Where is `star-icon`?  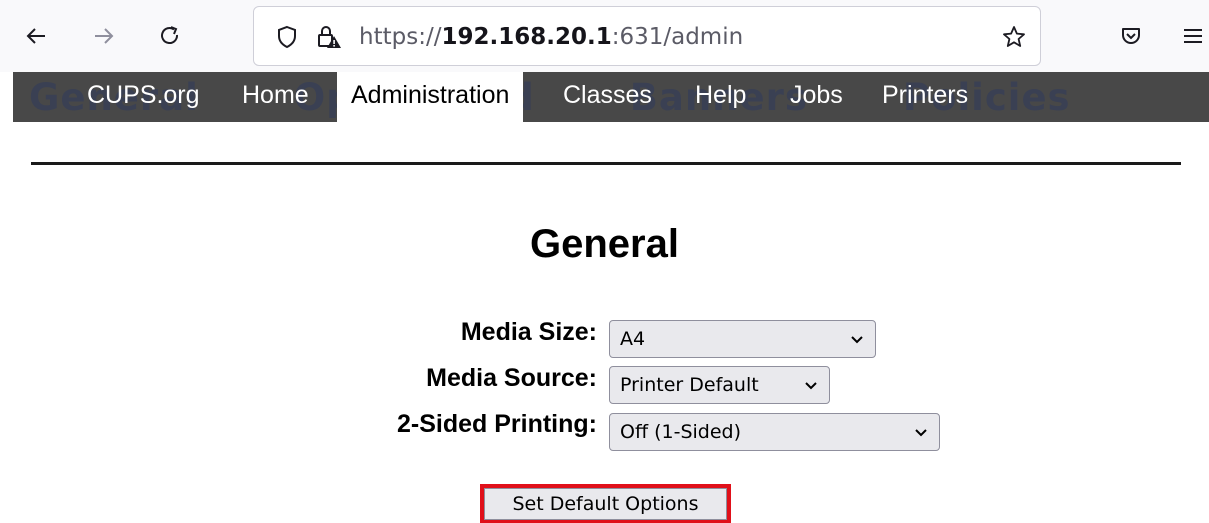
star-icon is located at coordinates (1014, 37).